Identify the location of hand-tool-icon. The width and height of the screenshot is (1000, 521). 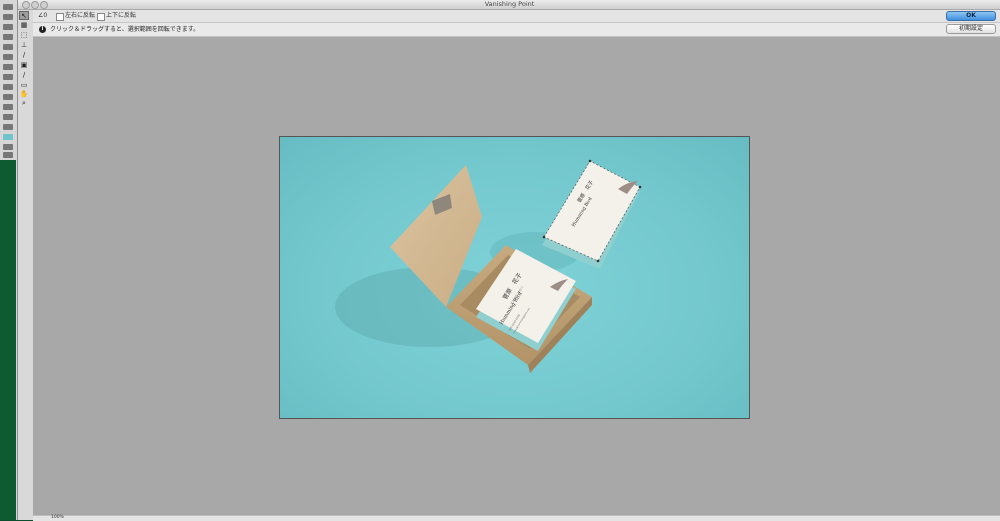
(8, 127).